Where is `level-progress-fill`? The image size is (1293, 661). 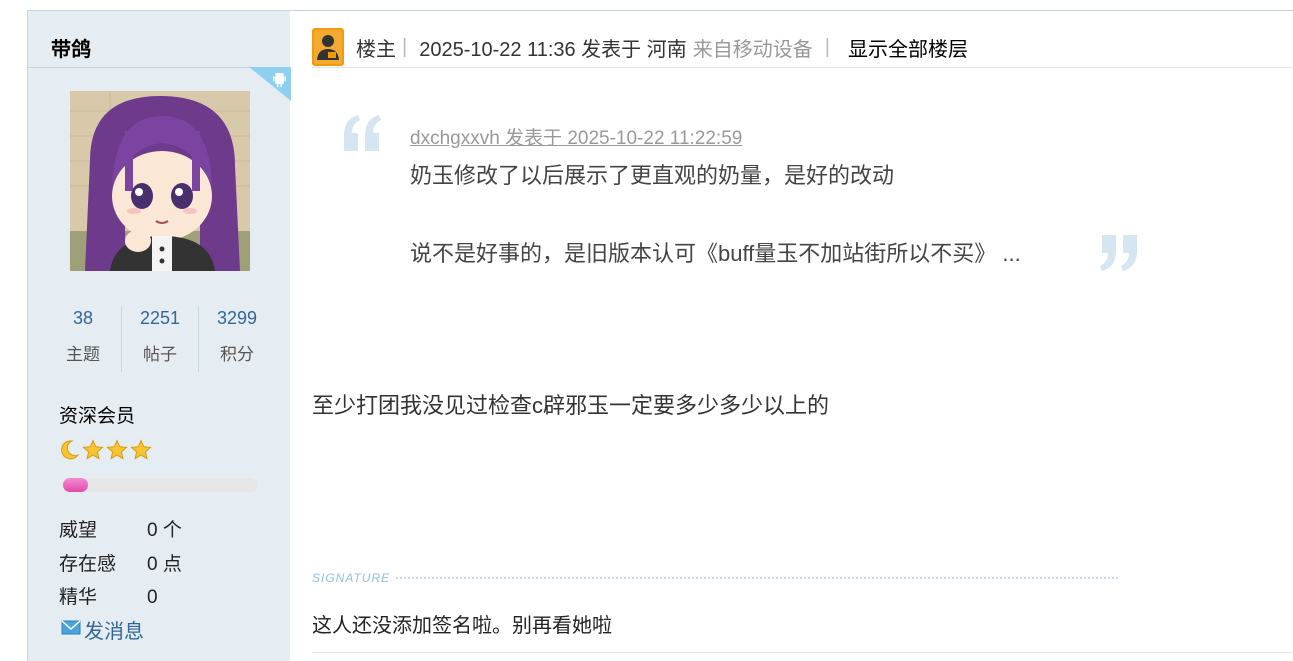 level-progress-fill is located at coordinates (76, 485).